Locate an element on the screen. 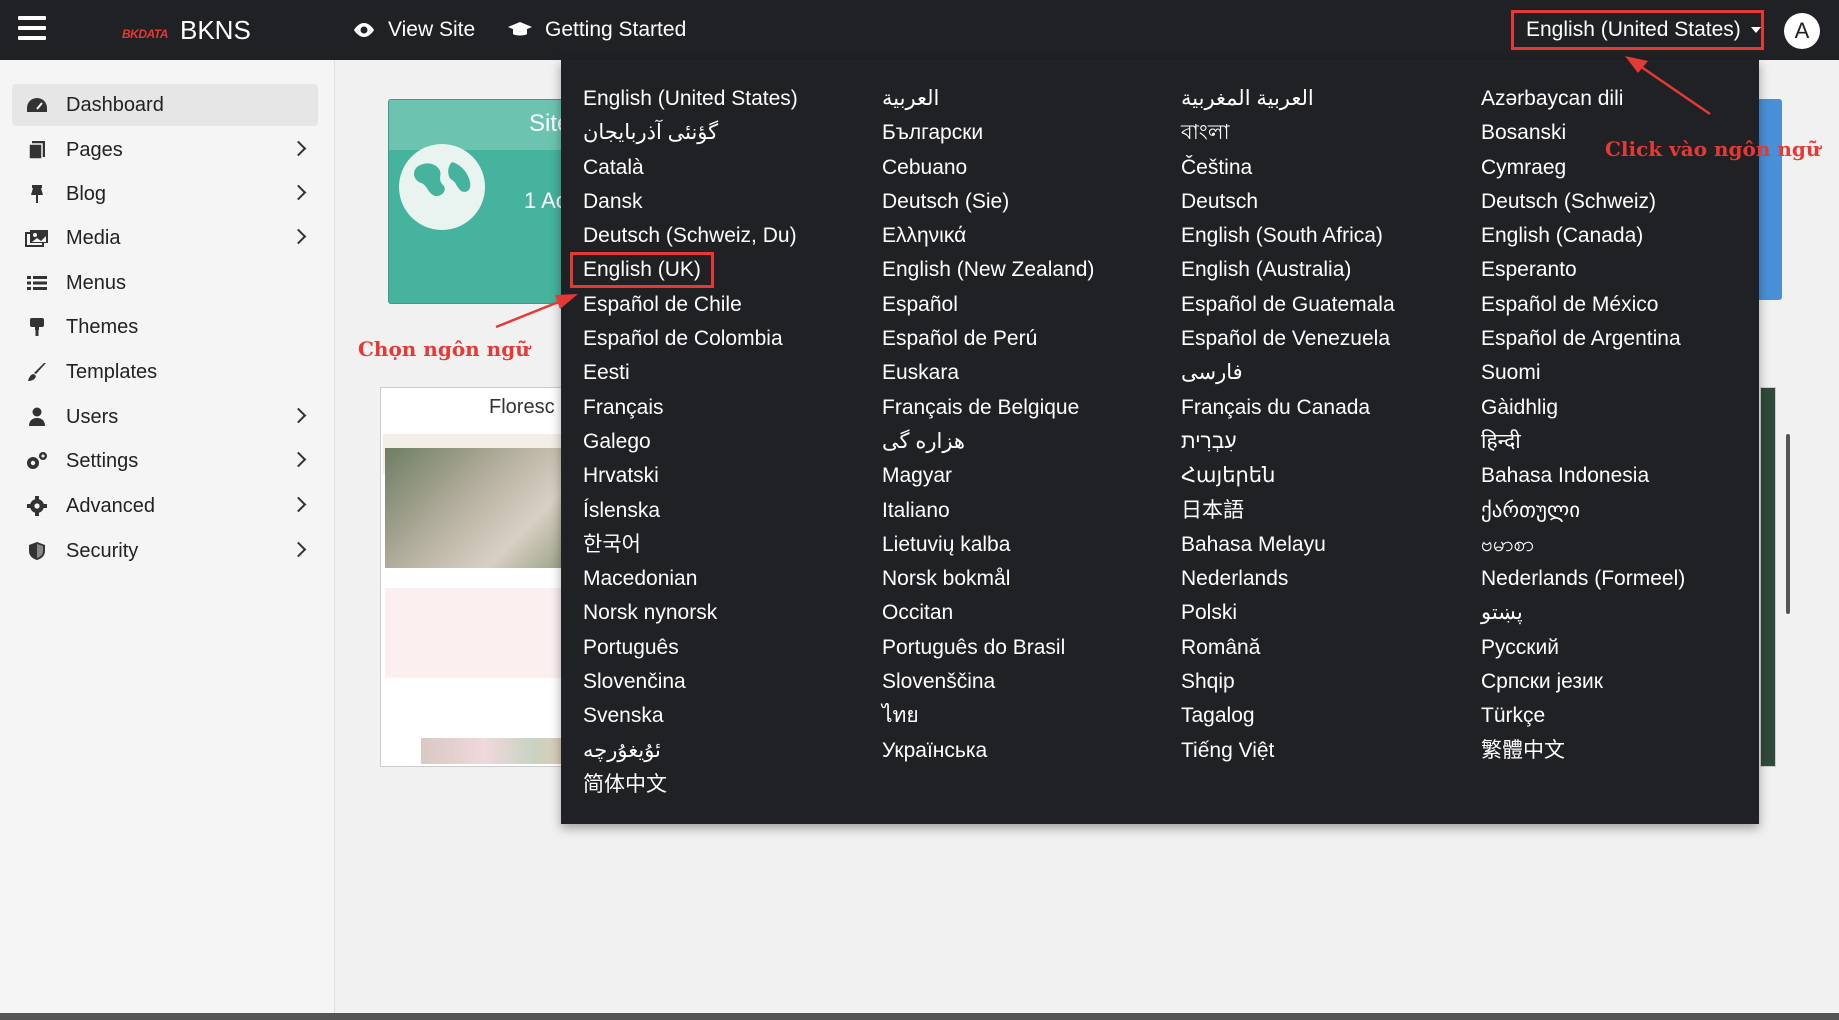  language-option: Română is located at coordinates (1220, 648).